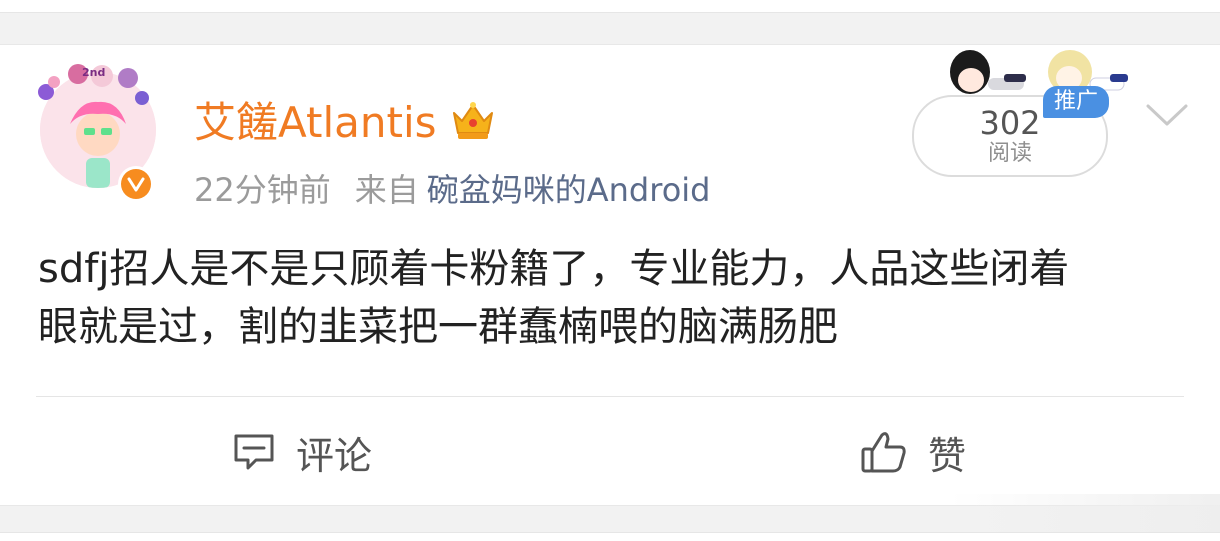 This screenshot has width=1220, height=541. Describe the element at coordinates (473, 120) in the screenshot. I see `crown-icon` at that location.